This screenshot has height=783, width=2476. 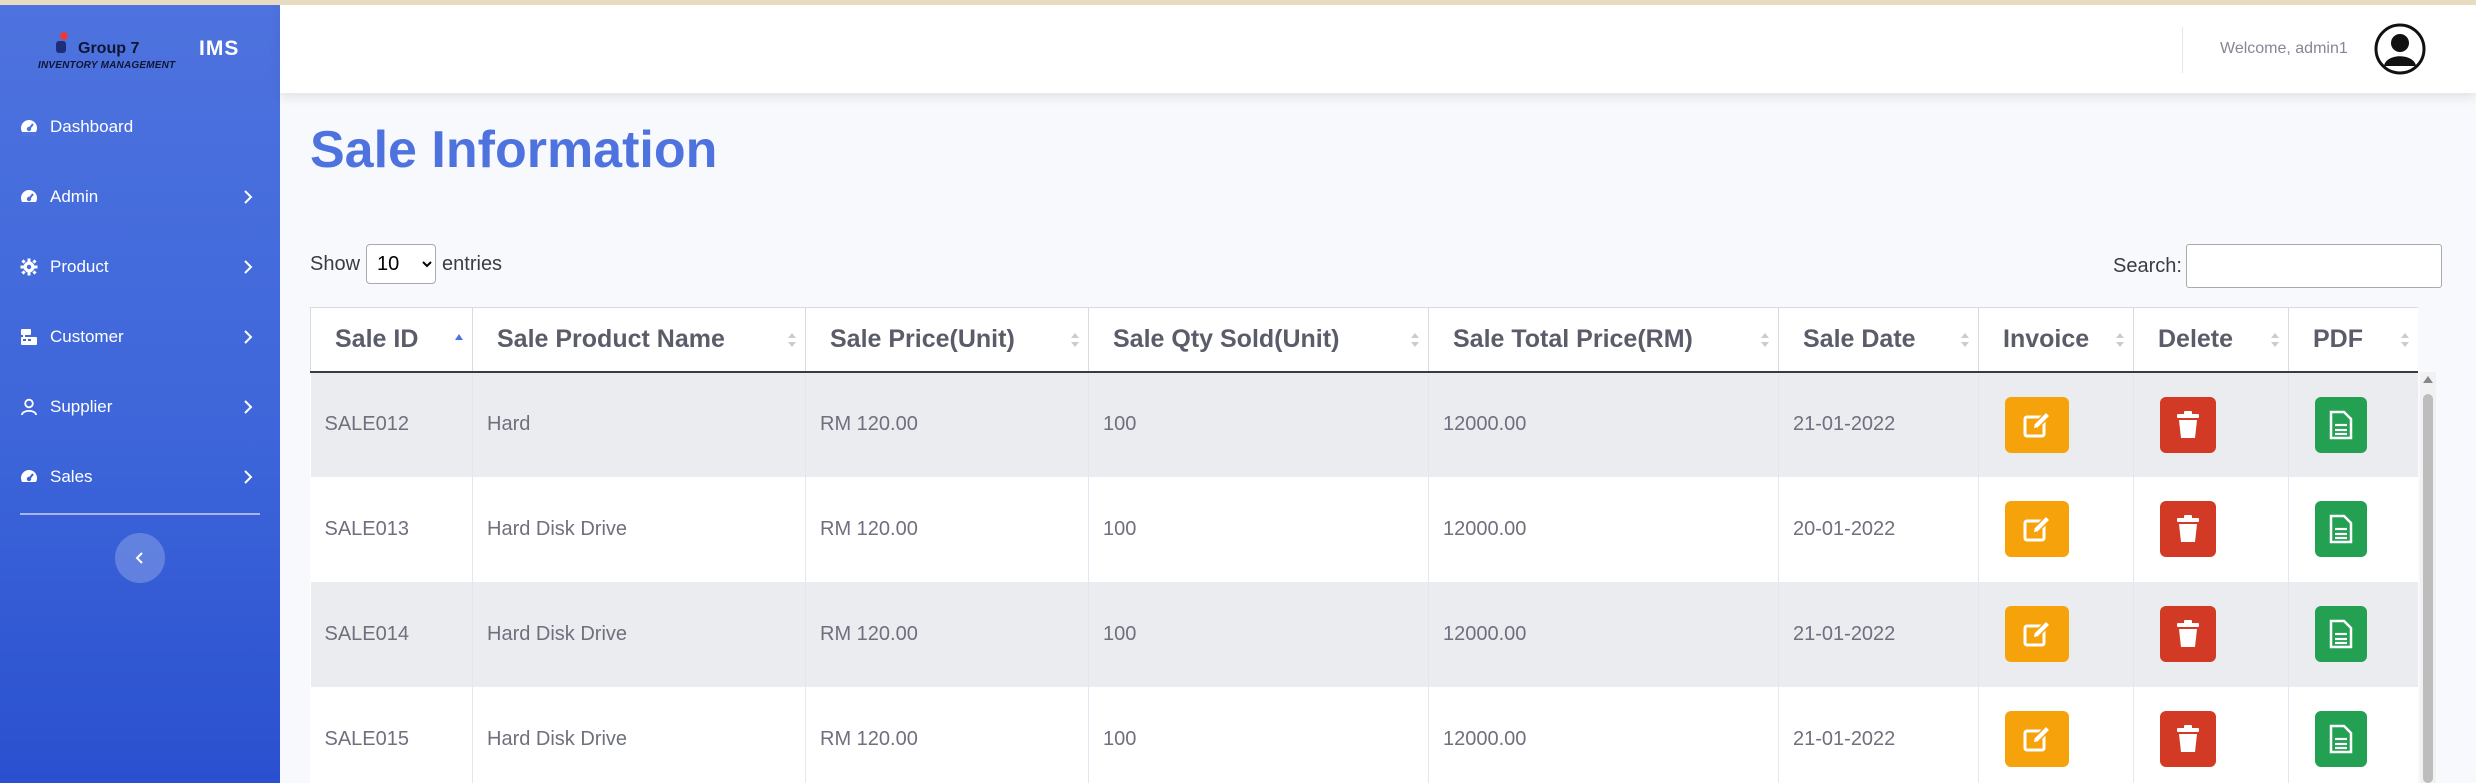 I want to click on sidebar-item-customer: Customer, so click(x=140, y=337).